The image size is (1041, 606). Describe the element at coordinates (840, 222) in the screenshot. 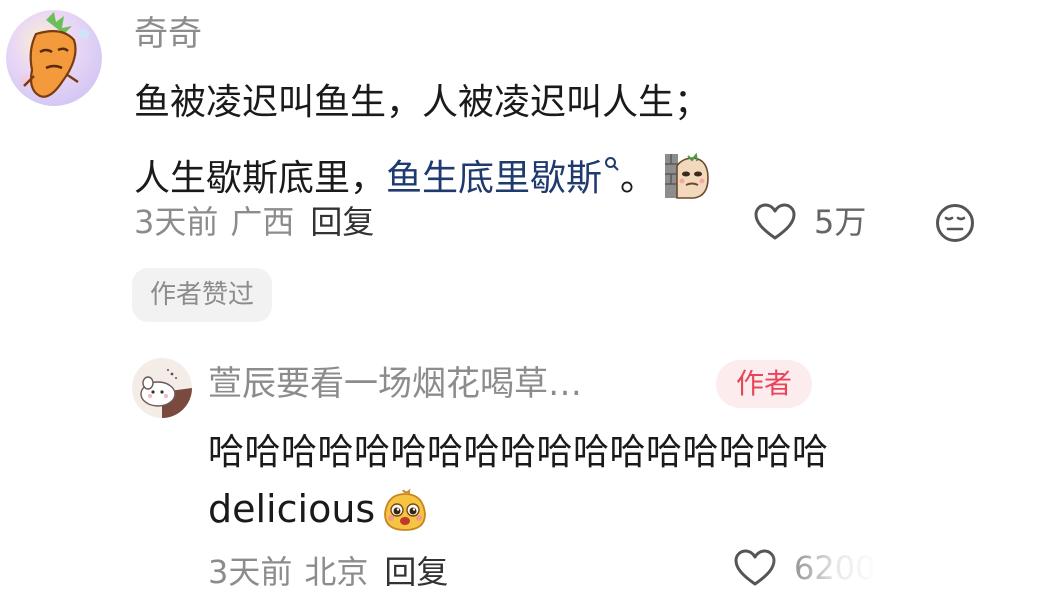

I see `like-count: 5万` at that location.